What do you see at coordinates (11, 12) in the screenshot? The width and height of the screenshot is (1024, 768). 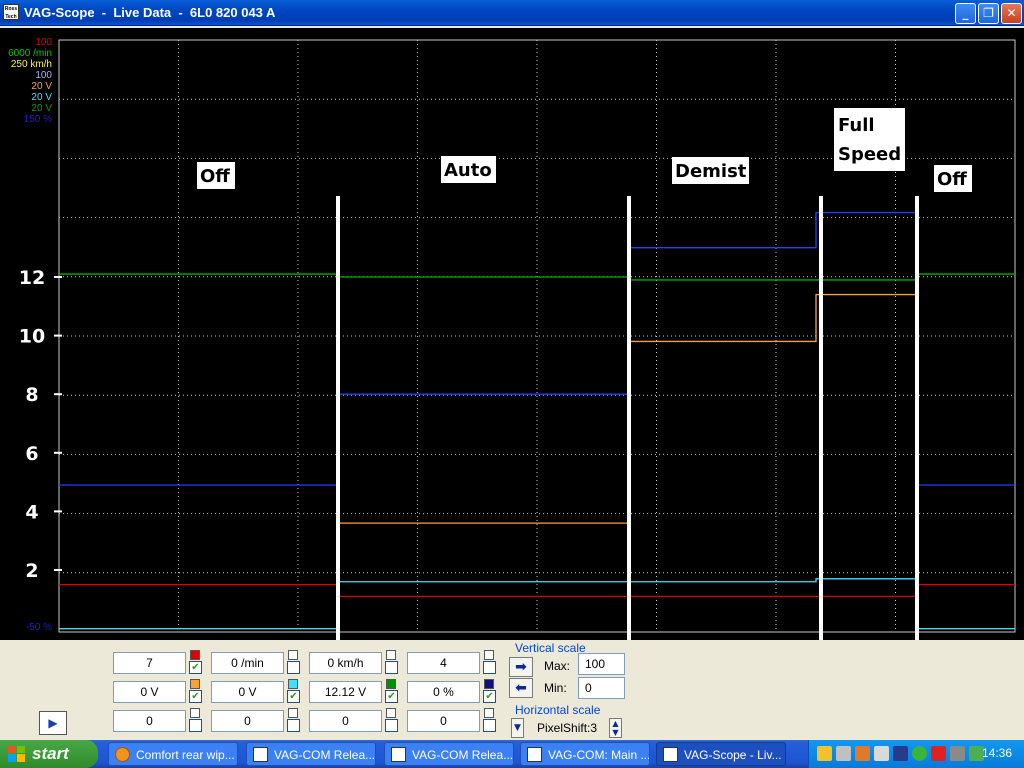 I see `rosstech-app-icon: Ross Tech` at bounding box center [11, 12].